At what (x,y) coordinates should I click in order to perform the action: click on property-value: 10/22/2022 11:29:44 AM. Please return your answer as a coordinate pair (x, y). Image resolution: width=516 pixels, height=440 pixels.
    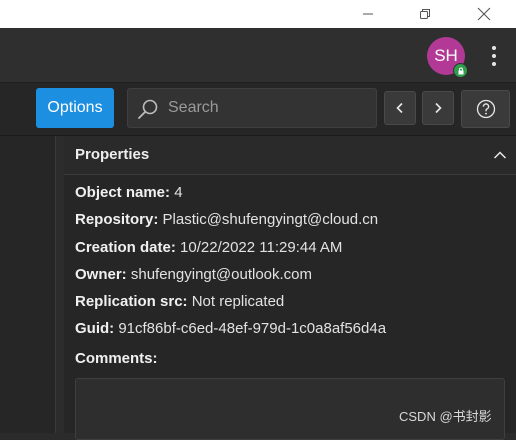
    Looking at the image, I should click on (261, 247).